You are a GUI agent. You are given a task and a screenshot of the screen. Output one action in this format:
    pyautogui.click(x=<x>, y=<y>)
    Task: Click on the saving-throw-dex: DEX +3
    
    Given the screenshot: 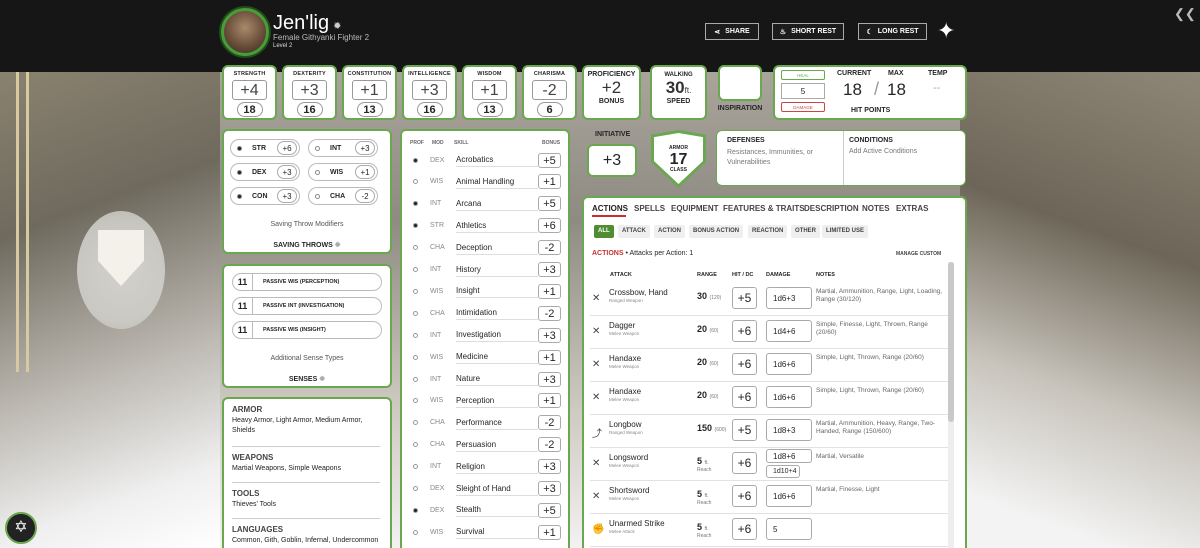 What is the action you would take?
    pyautogui.click(x=265, y=172)
    